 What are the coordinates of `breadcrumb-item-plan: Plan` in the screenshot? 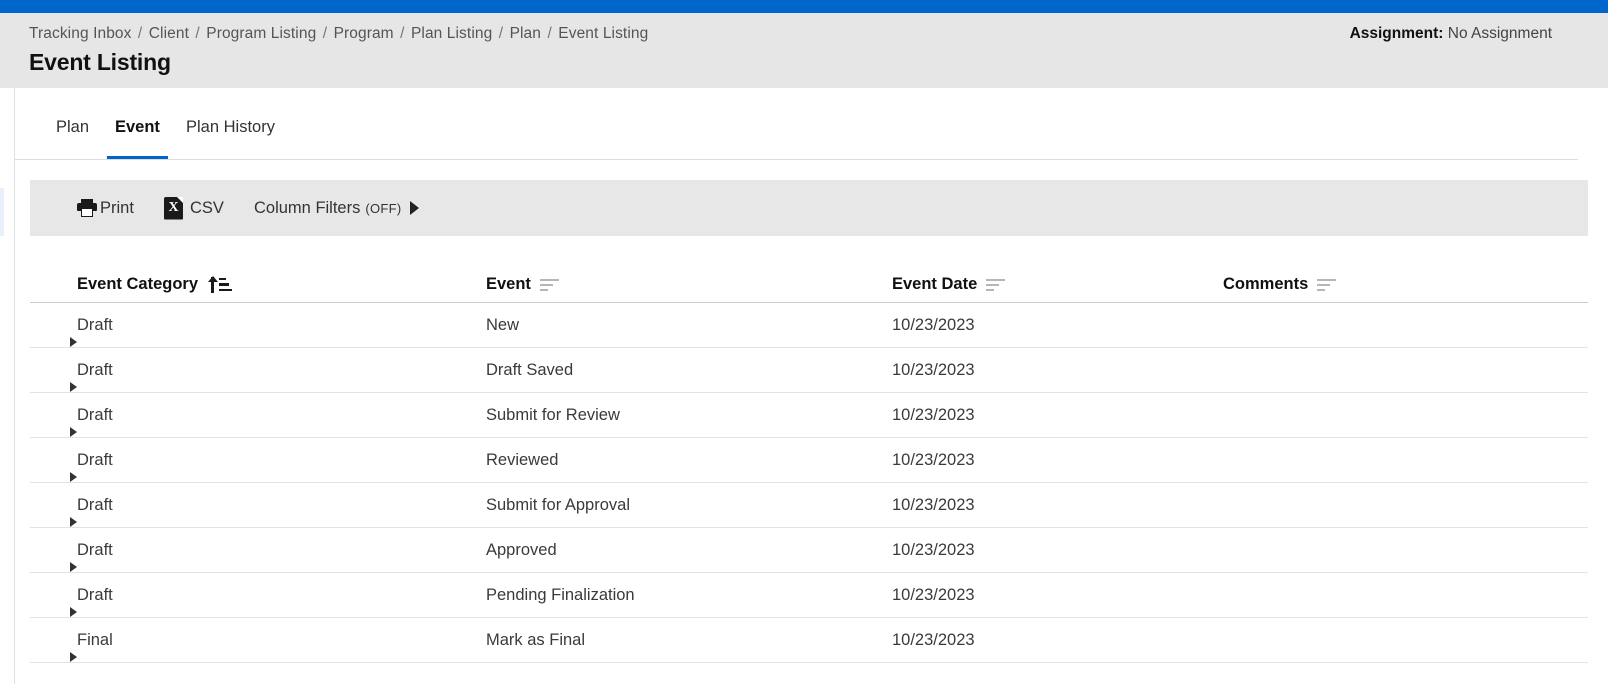 It's located at (525, 33).